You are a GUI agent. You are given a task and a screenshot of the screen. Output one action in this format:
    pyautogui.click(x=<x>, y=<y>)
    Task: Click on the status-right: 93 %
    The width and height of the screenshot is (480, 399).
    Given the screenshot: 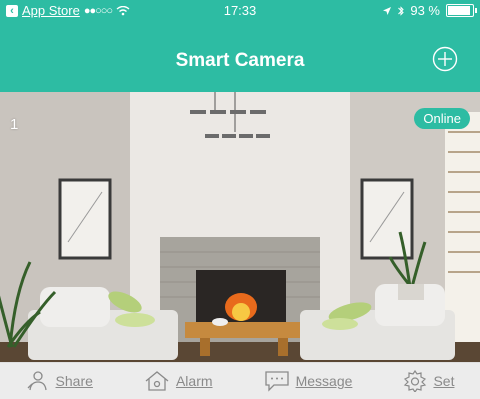 What is the action you would take?
    pyautogui.click(x=429, y=10)
    